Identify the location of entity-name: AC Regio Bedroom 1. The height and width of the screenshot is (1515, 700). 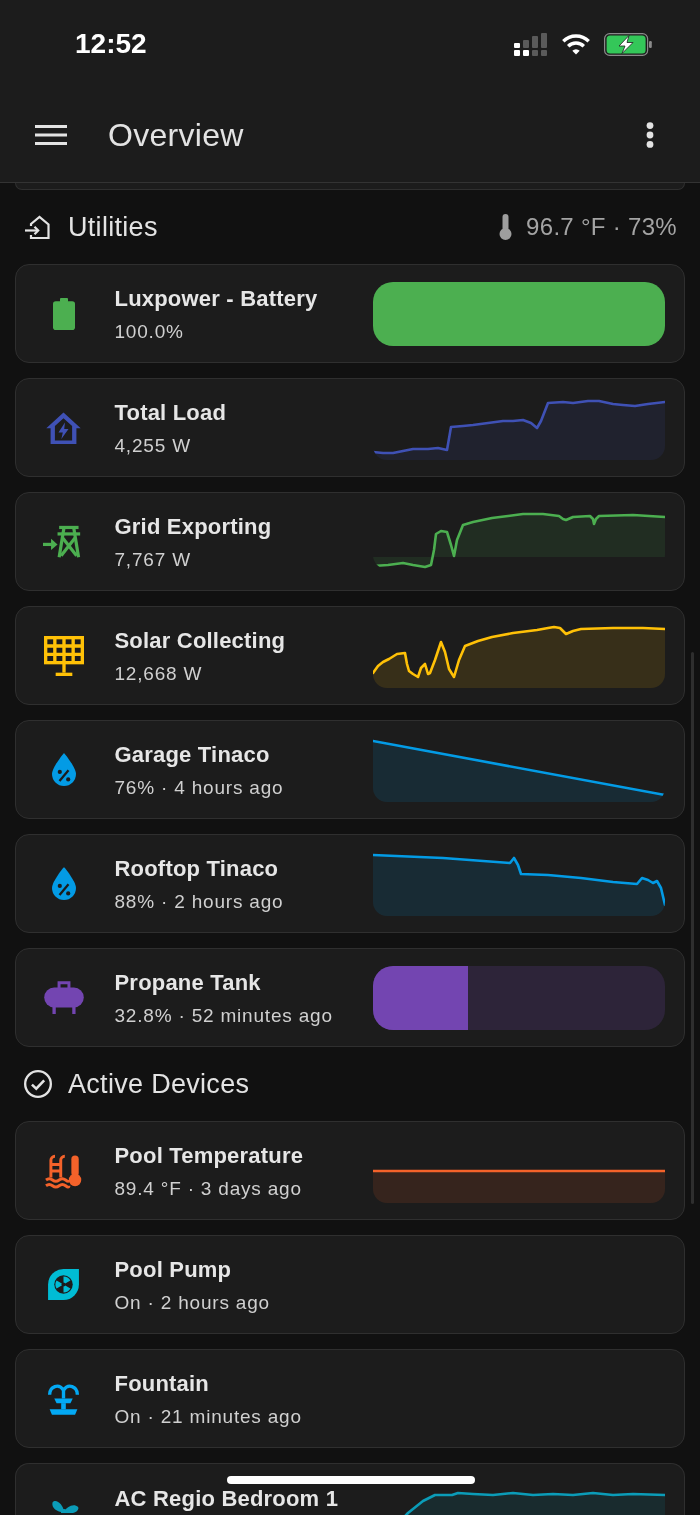
(227, 1499).